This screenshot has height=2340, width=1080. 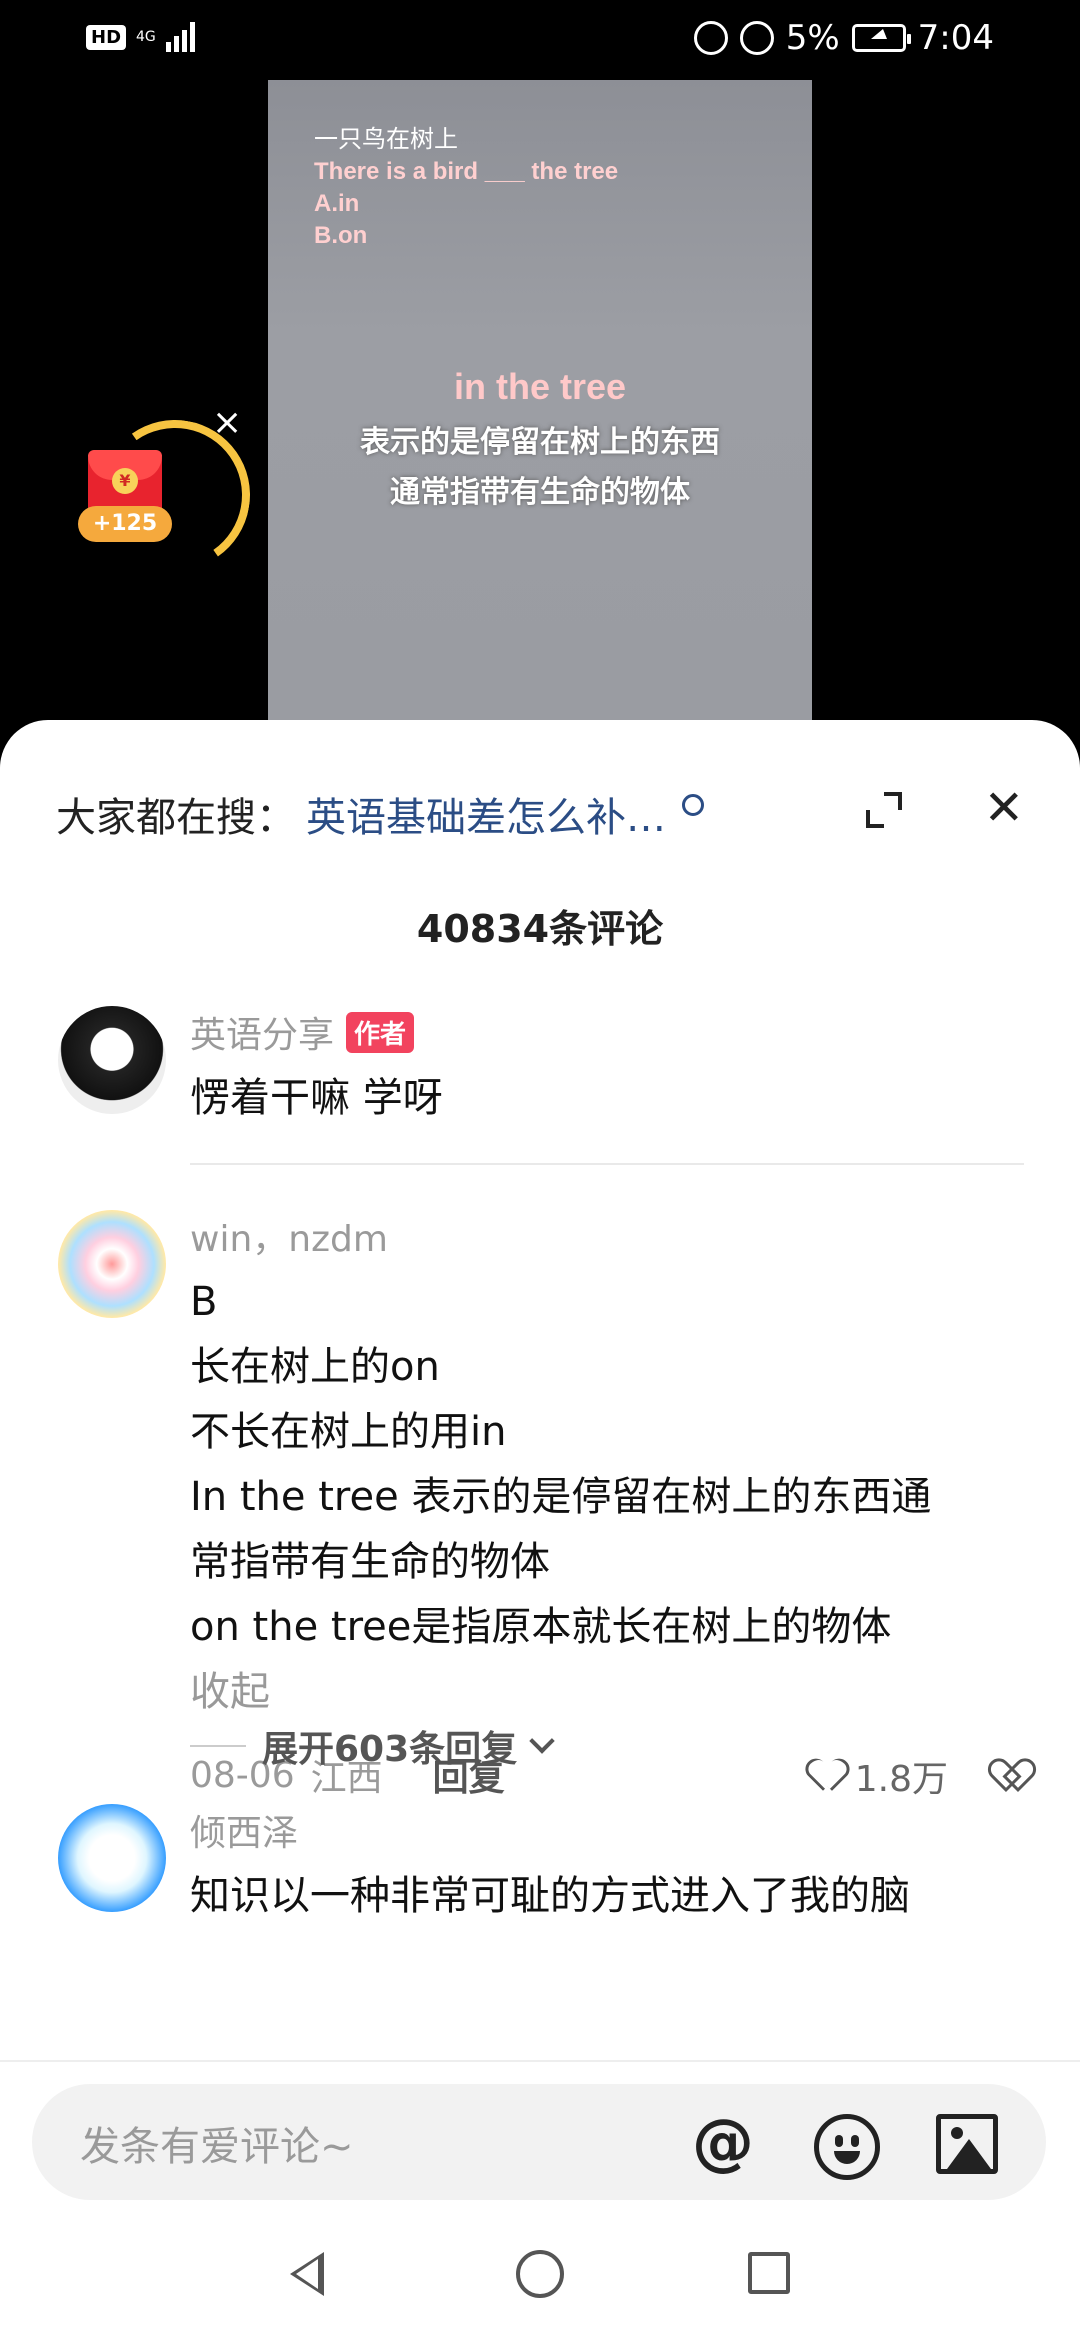 I want to click on network-type: 4G, so click(x=146, y=37).